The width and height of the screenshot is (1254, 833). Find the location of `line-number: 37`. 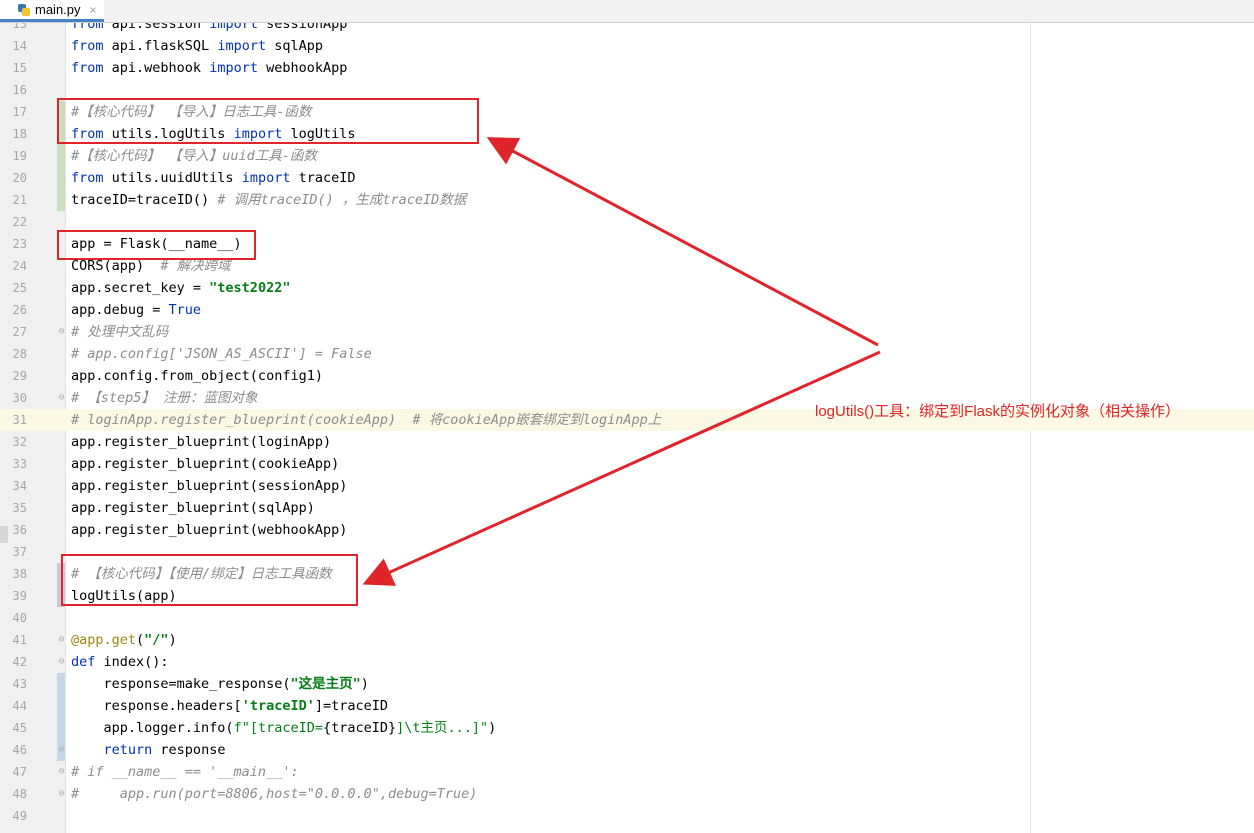

line-number: 37 is located at coordinates (19, 552).